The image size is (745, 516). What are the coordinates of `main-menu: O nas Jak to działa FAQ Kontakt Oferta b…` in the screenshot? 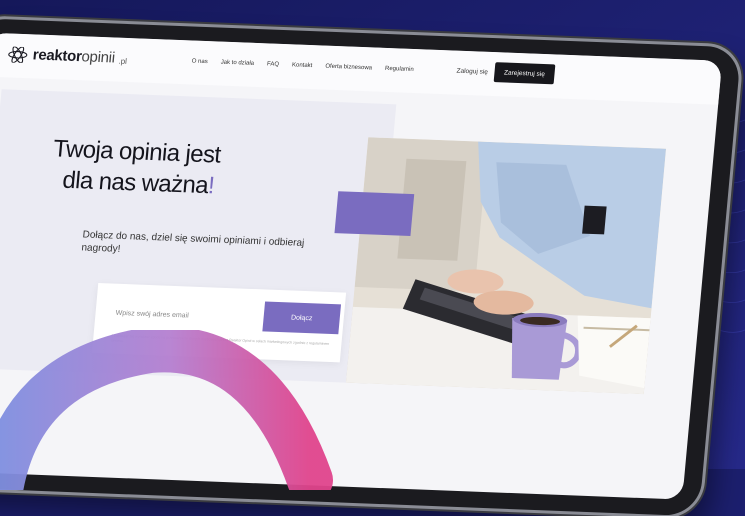 It's located at (302, 65).